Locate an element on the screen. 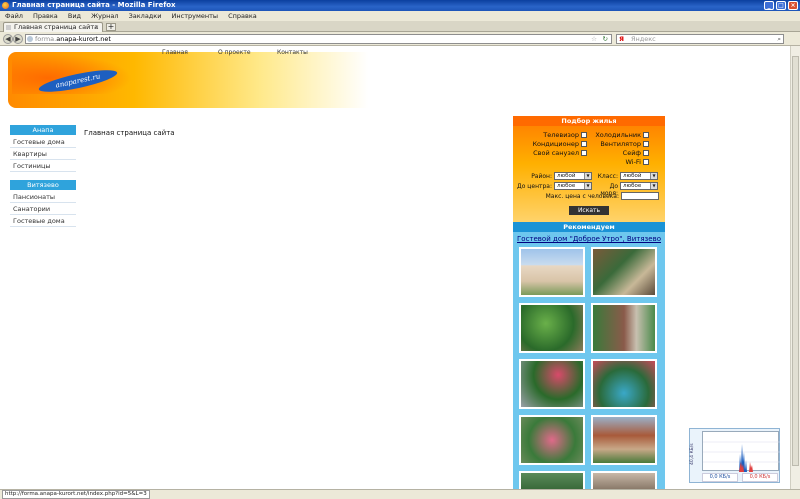  firefox-icon is located at coordinates (5, 5).